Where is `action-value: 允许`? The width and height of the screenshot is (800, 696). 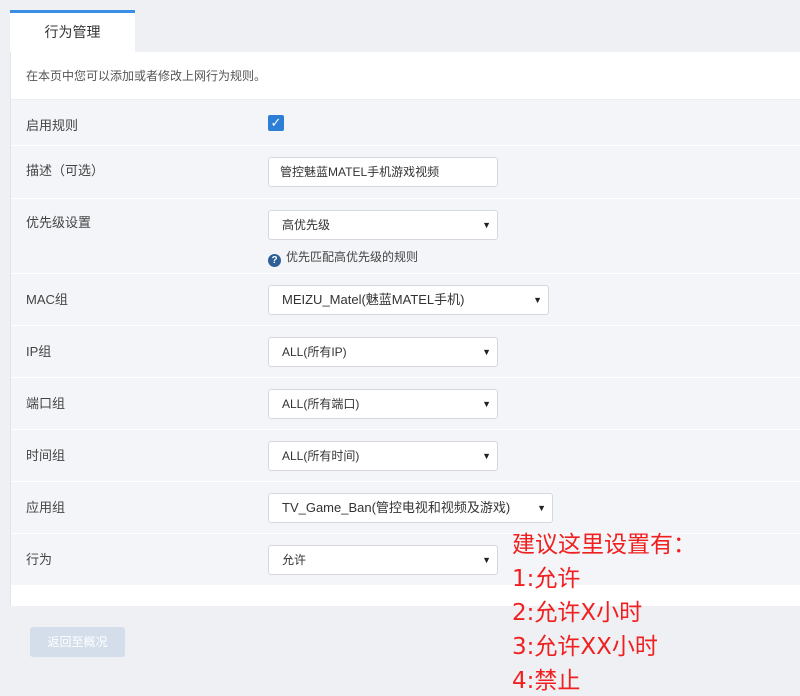 action-value: 允许 is located at coordinates (294, 560).